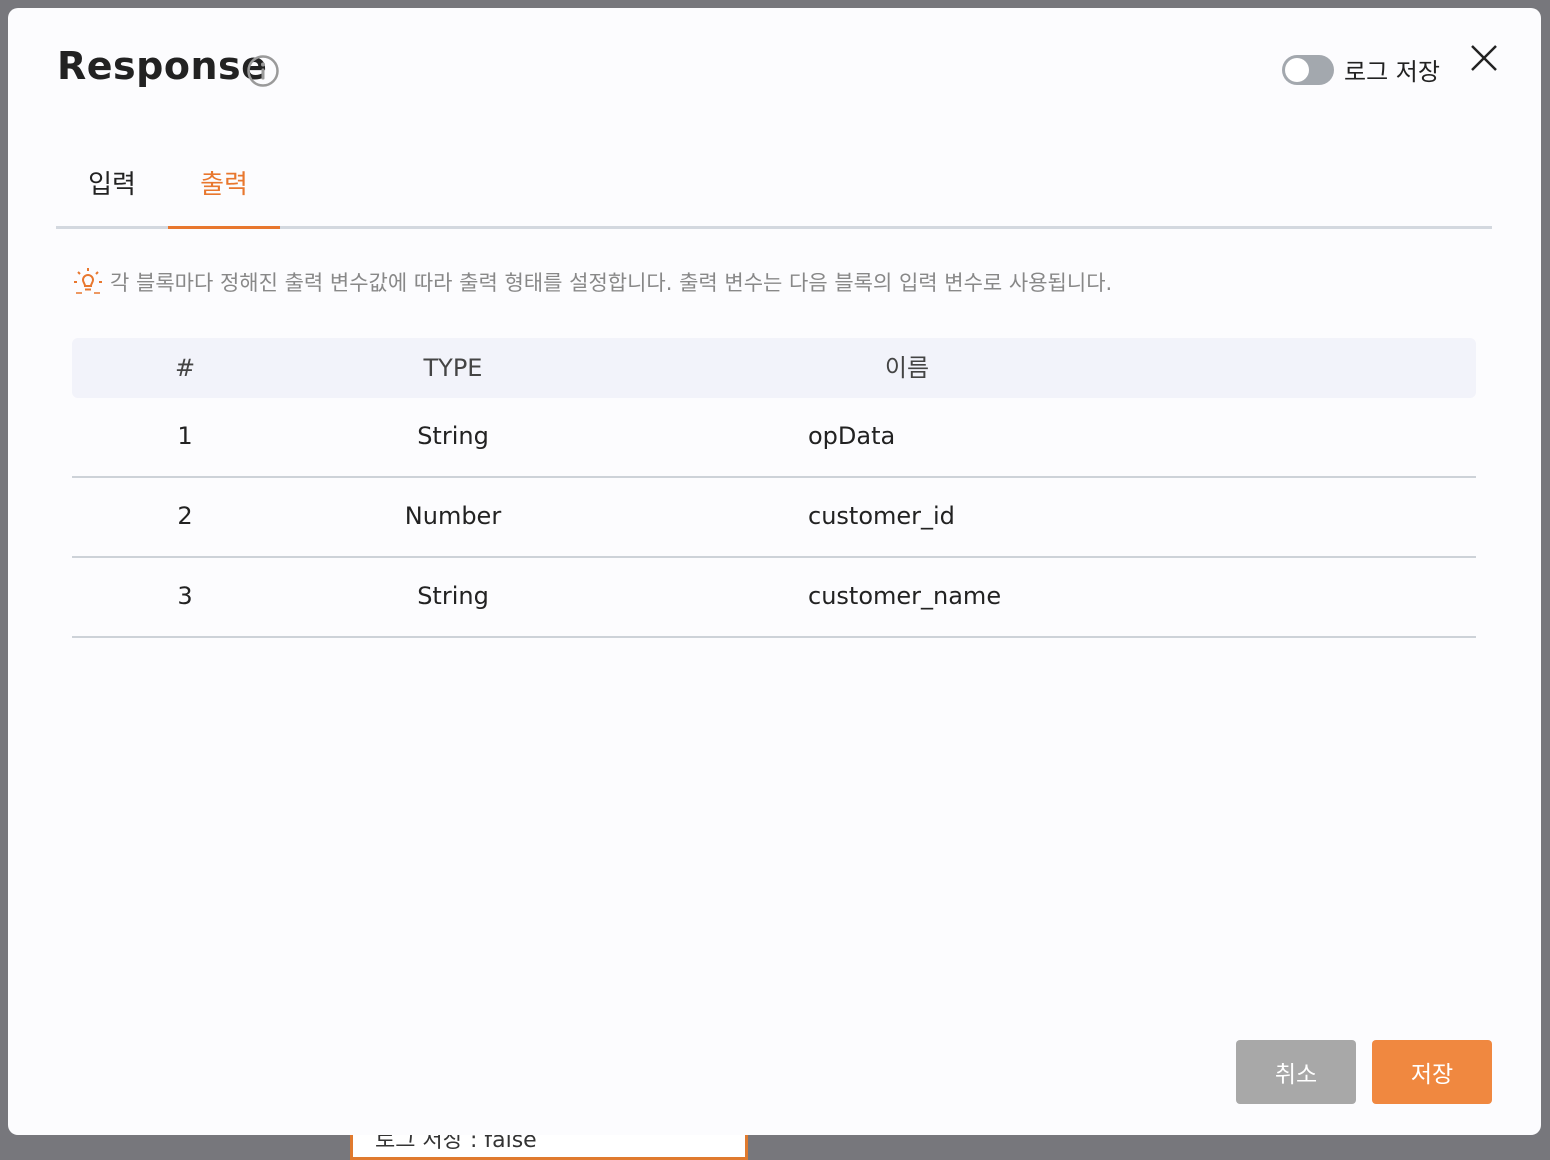  Describe the element at coordinates (185, 596) in the screenshot. I see `row-number: 3` at that location.